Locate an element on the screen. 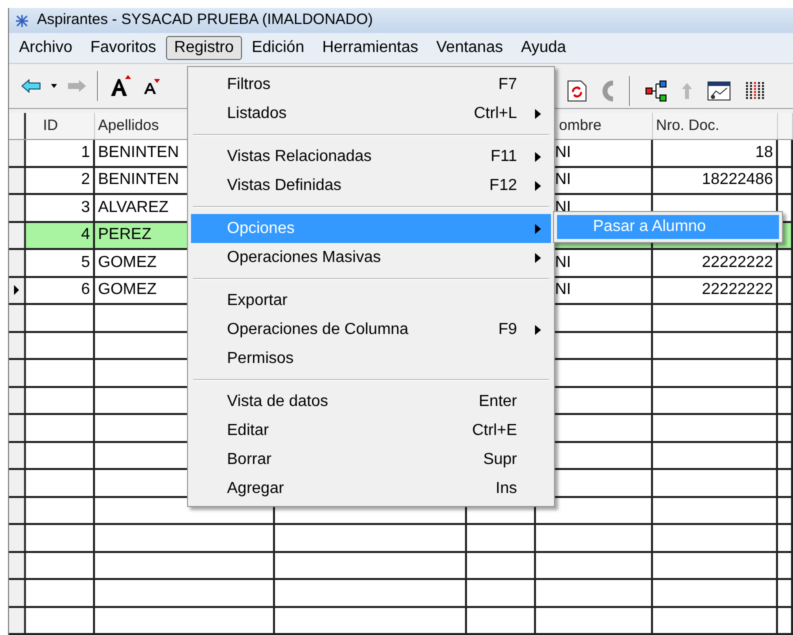 The width and height of the screenshot is (793, 635). table-cell-text: 5 is located at coordinates (85, 262).